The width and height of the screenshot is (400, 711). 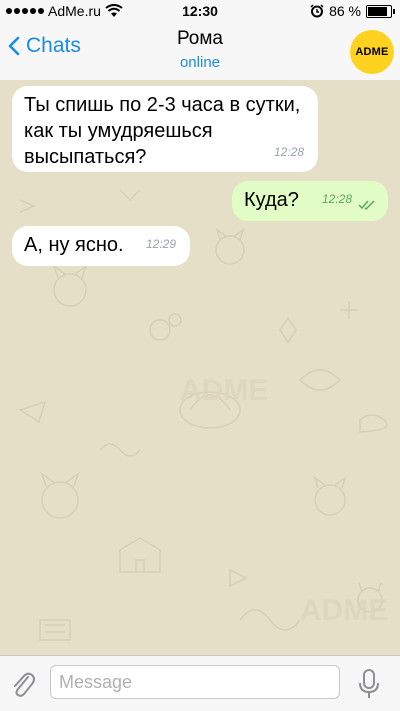 What do you see at coordinates (200, 62) in the screenshot?
I see `chat-status: online` at bounding box center [200, 62].